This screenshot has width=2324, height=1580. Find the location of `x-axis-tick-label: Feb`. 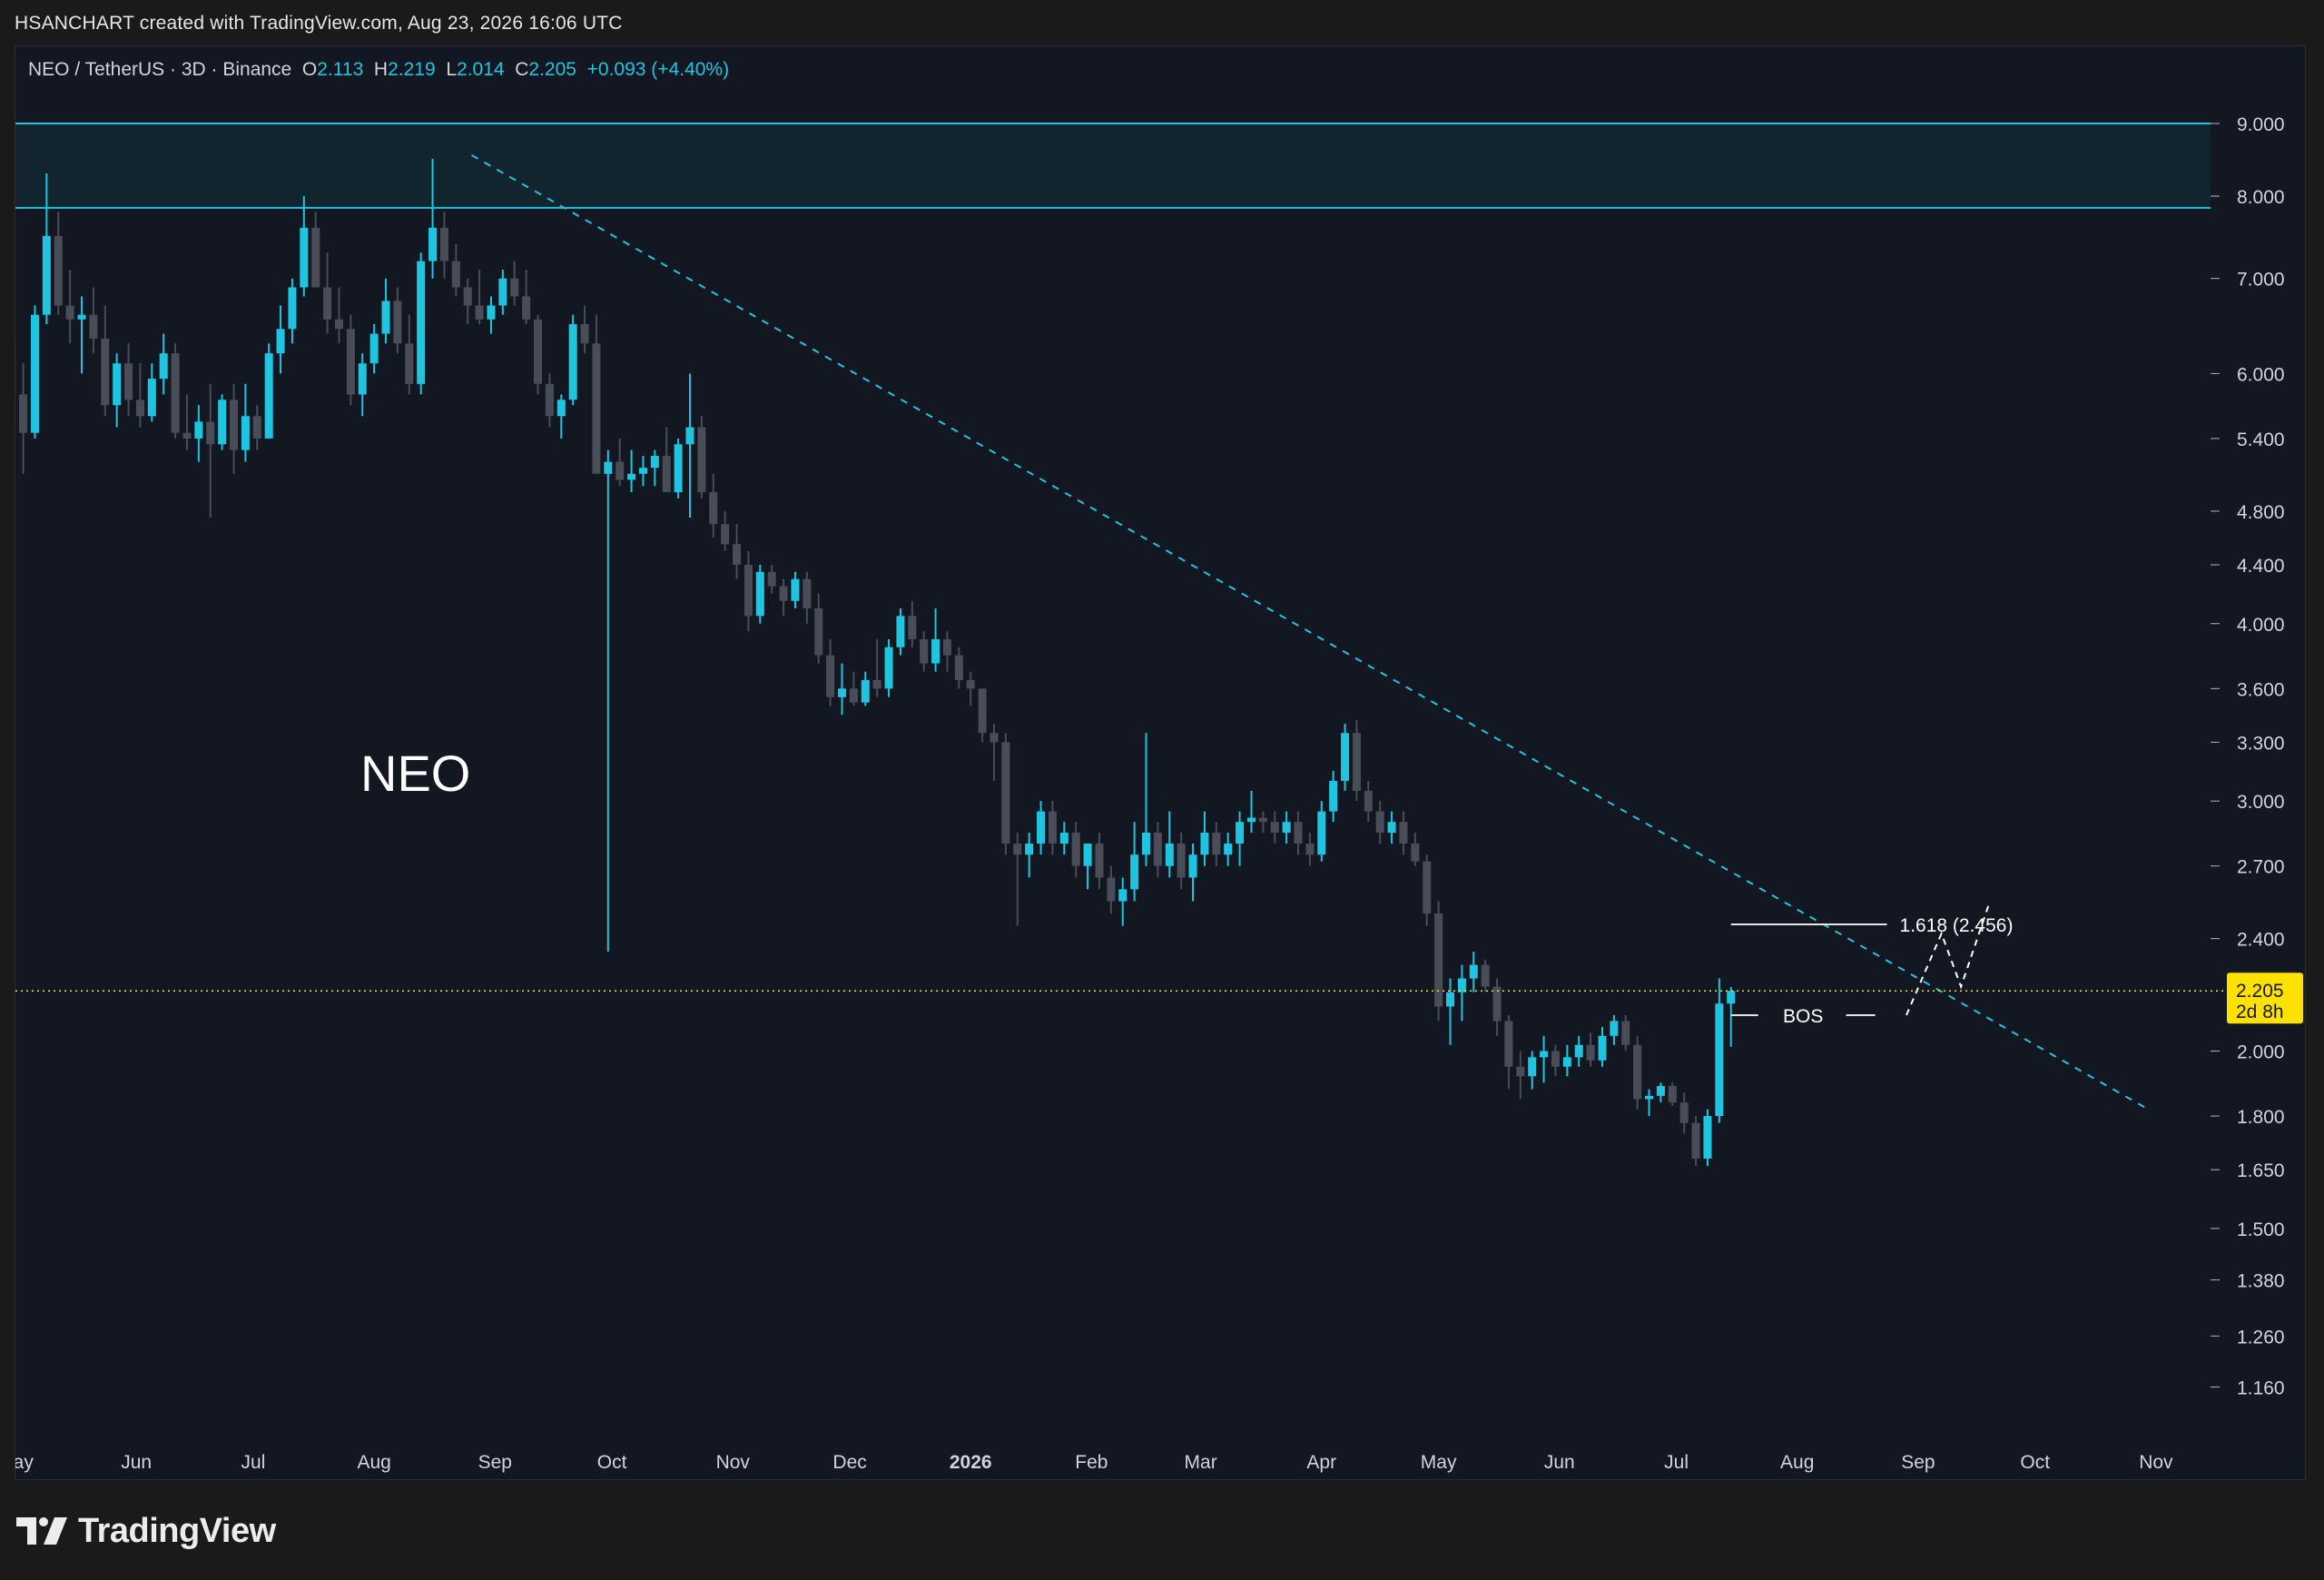

x-axis-tick-label: Feb is located at coordinates (1091, 1462).